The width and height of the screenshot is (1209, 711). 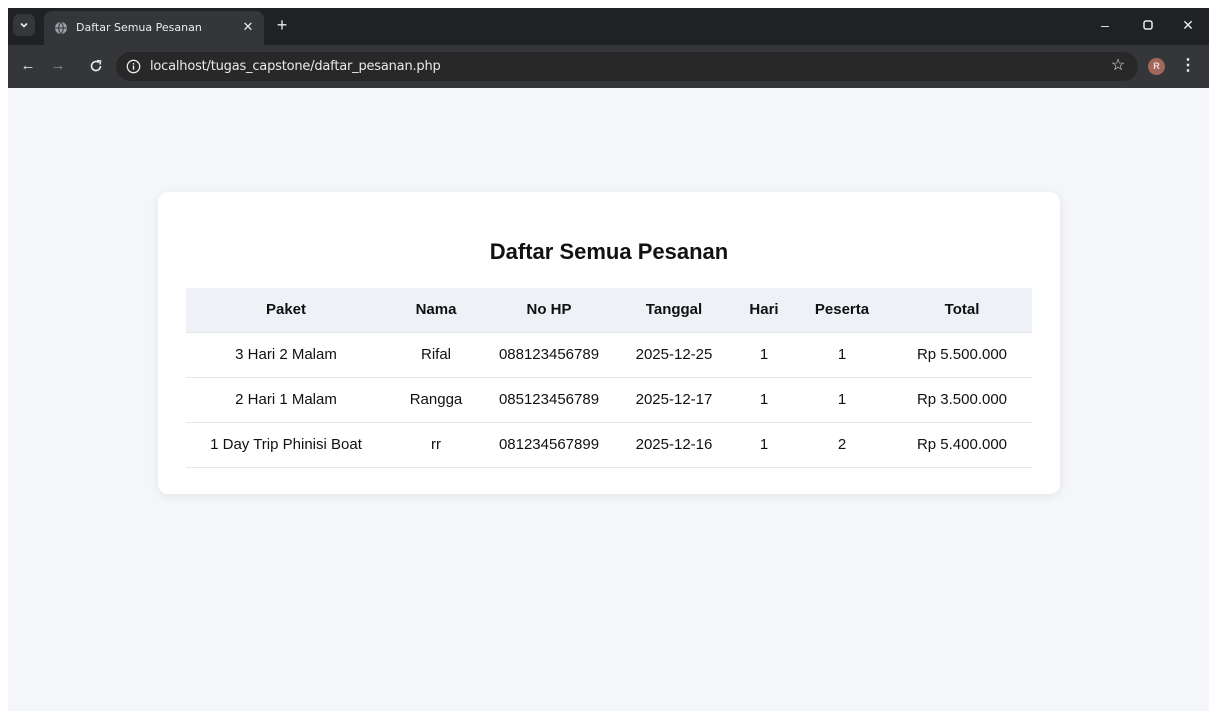 What do you see at coordinates (549, 400) in the screenshot?
I see `cell-no-hp: 085123456789` at bounding box center [549, 400].